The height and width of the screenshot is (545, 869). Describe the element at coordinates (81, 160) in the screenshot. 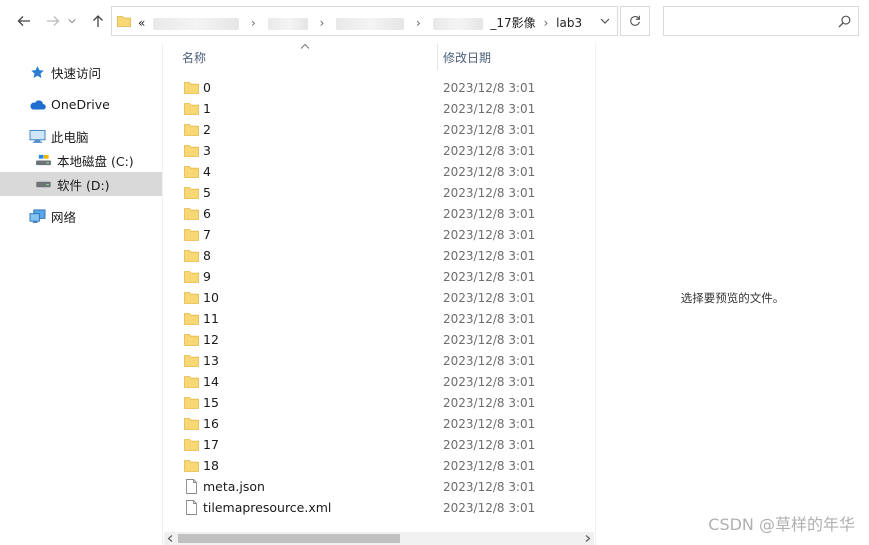

I see `nav-item-local-disk-c: 本地磁盘 (C:)` at that location.